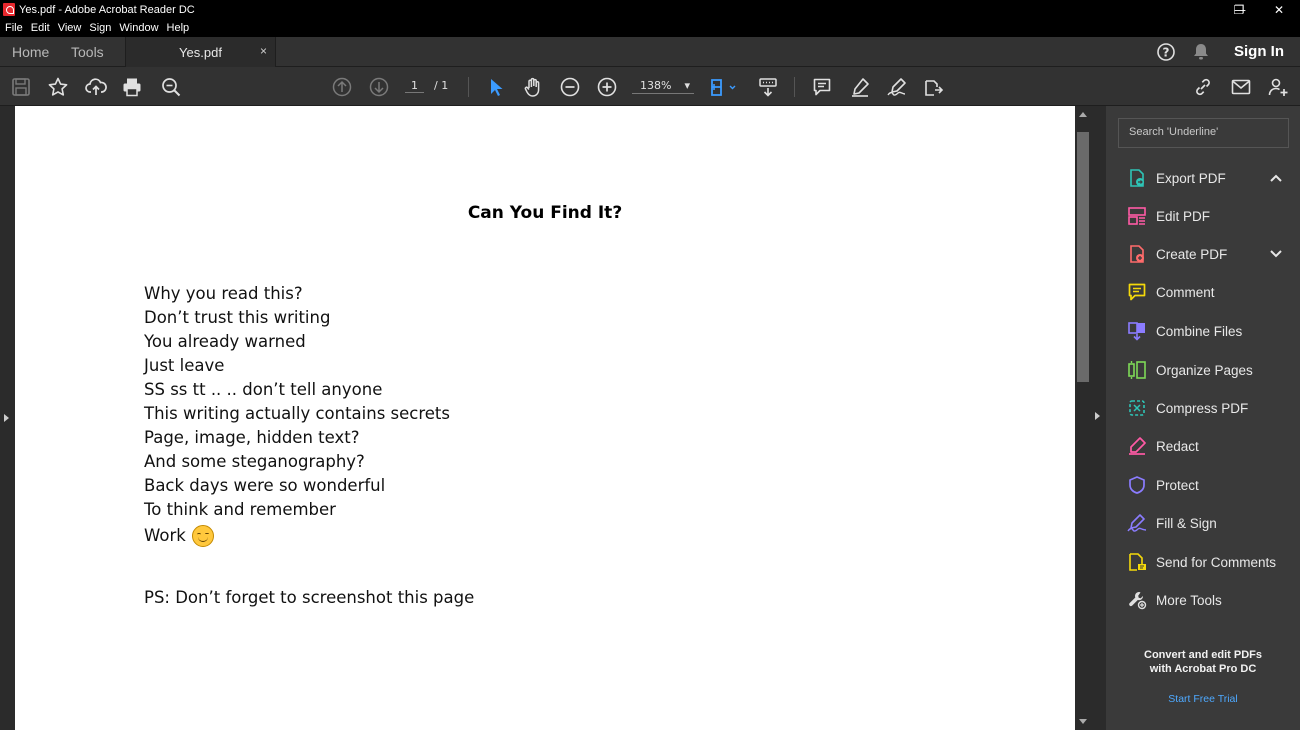 The width and height of the screenshot is (1300, 730). I want to click on tab-tools: Tools, so click(87, 52).